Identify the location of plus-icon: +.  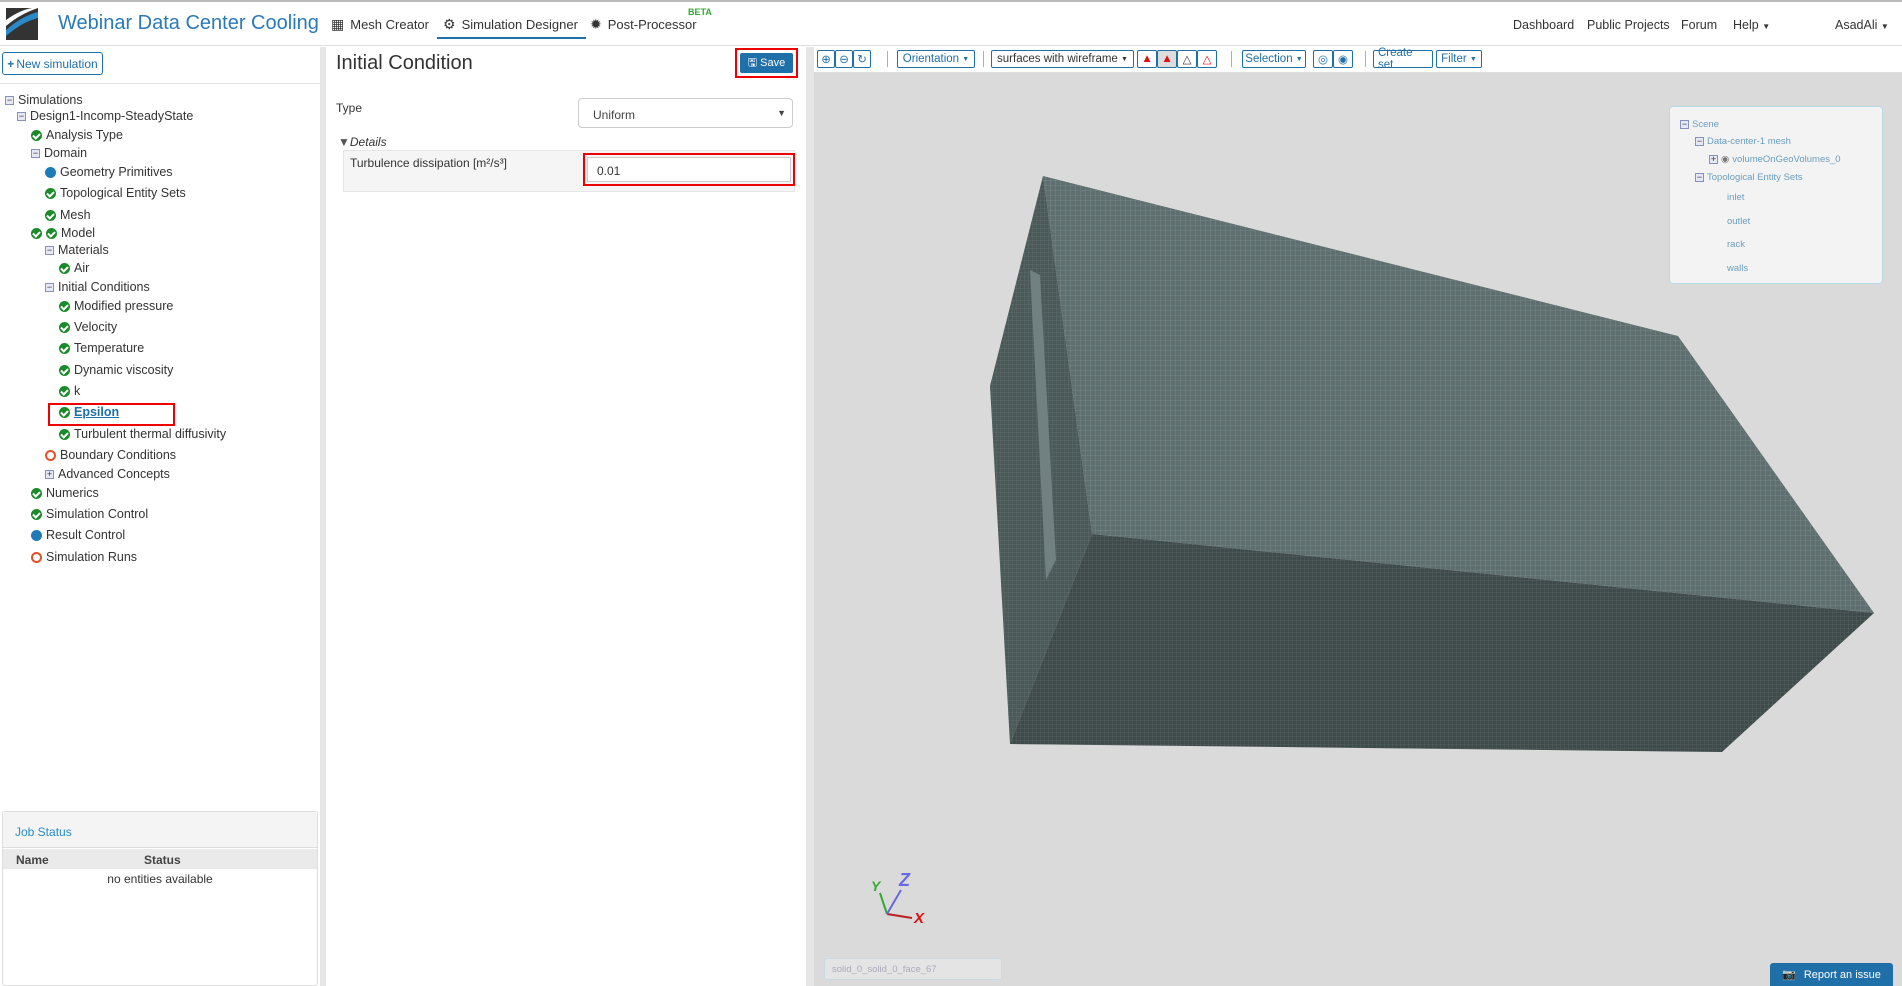
(11, 63).